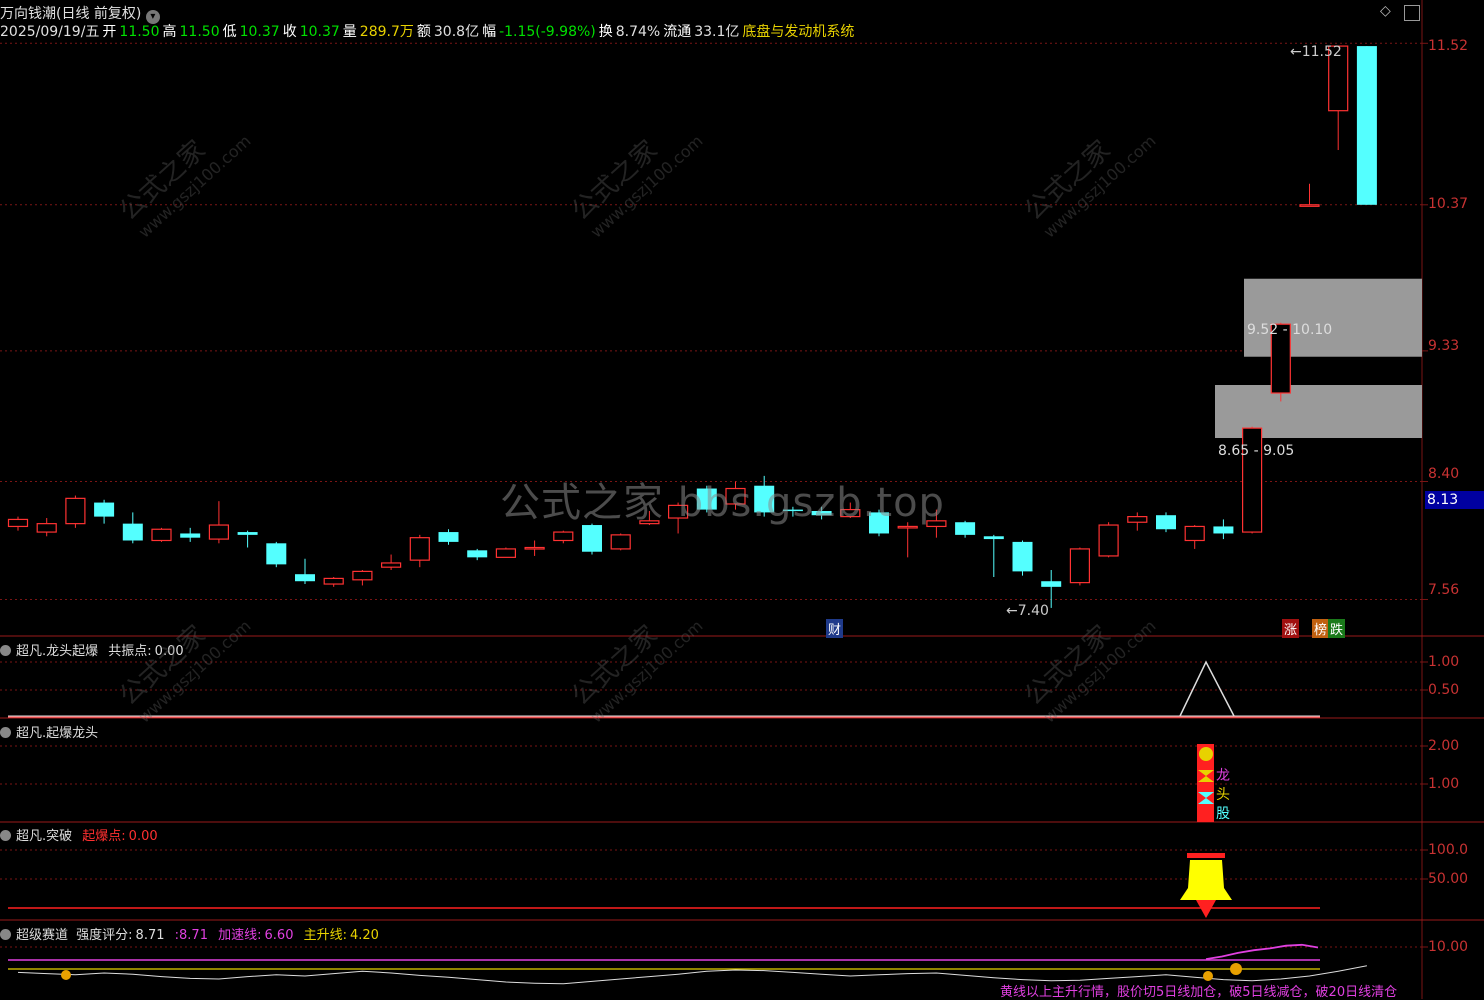  Describe the element at coordinates (717, 32) in the screenshot. I see `float-value: 33.1亿` at that location.